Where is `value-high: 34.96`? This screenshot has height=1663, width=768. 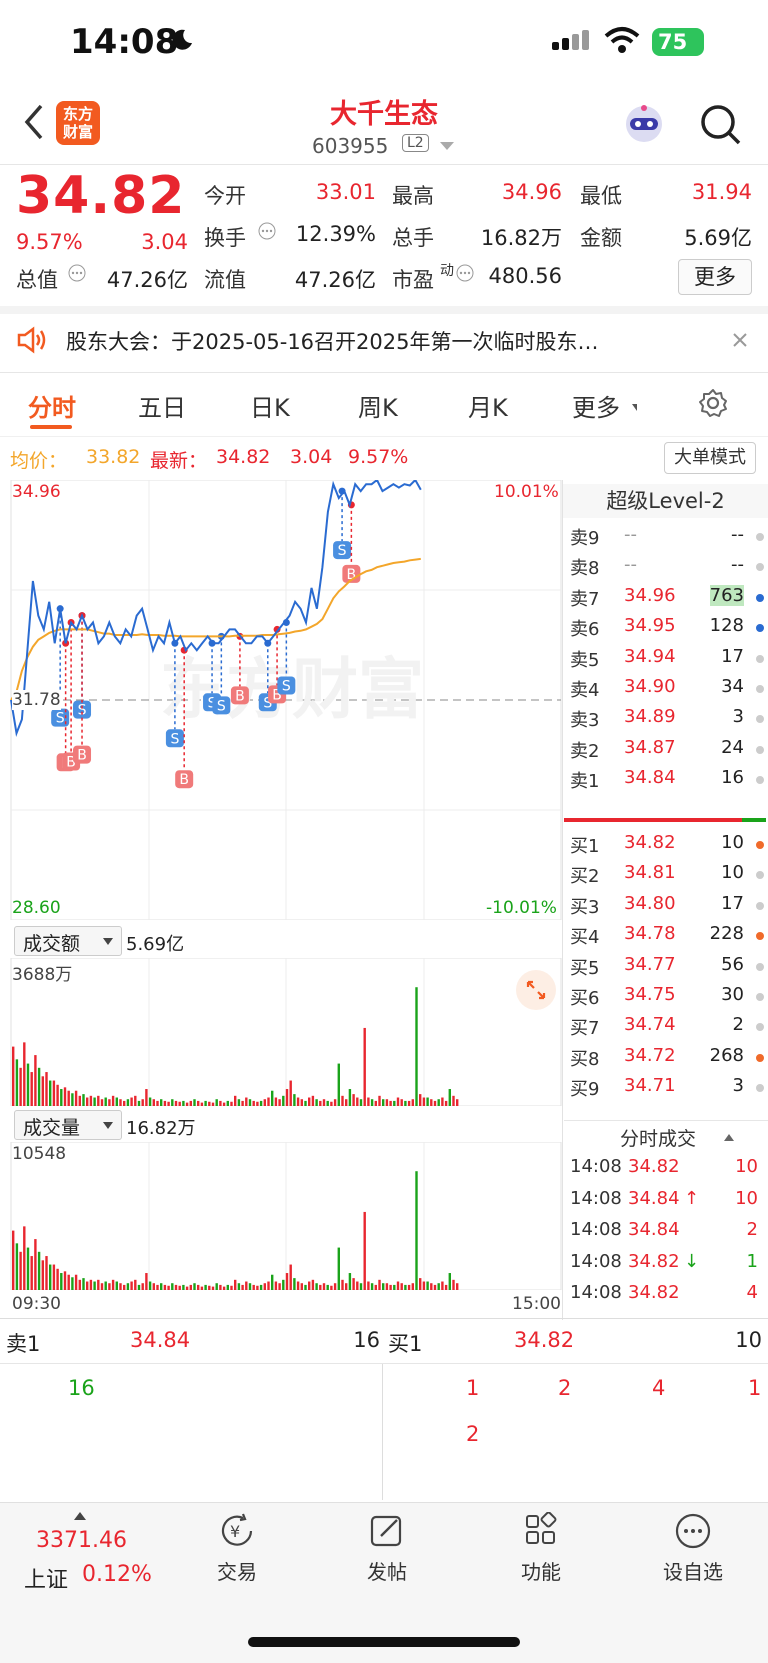
value-high: 34.96 is located at coordinates (531, 192).